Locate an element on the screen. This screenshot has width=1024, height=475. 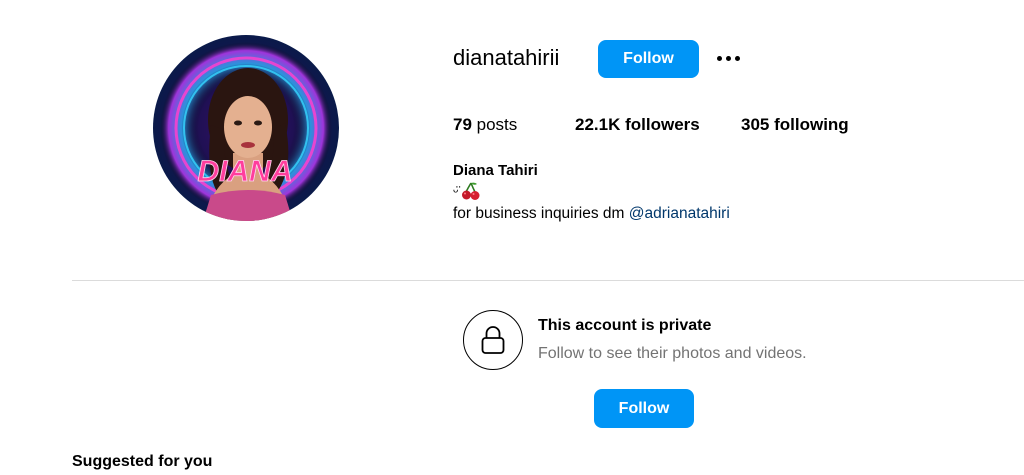
bio-emoji-line: ᵕ̈ is located at coordinates (467, 191).